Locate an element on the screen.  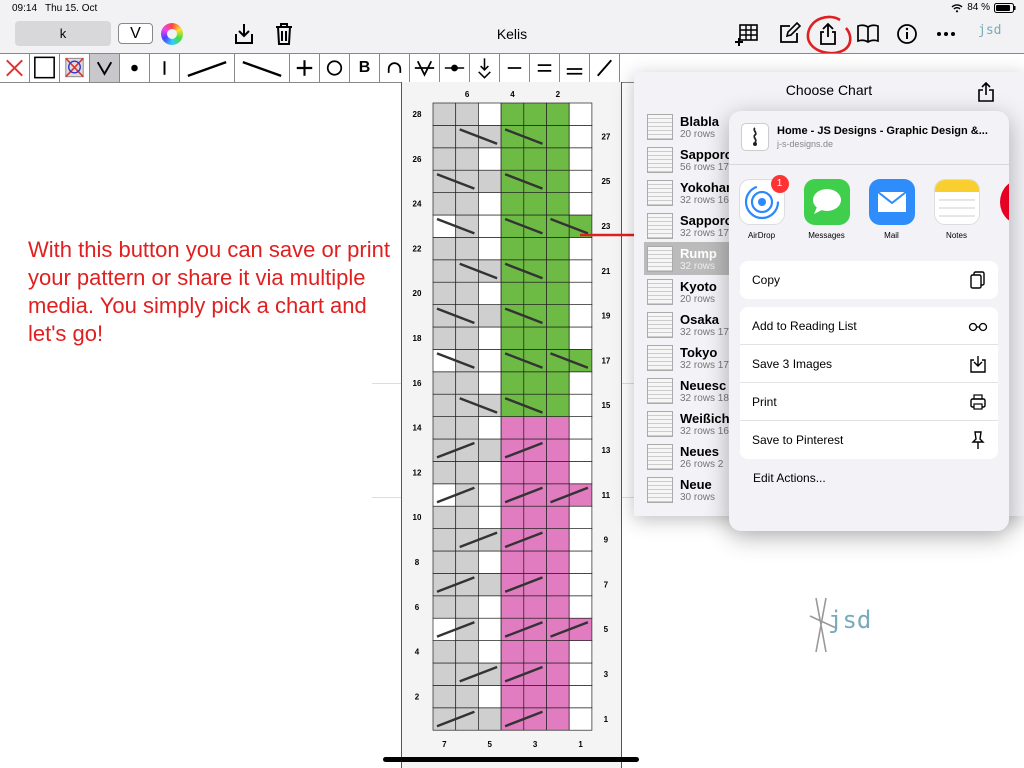
pattern-book-button is located at coordinates (868, 34).